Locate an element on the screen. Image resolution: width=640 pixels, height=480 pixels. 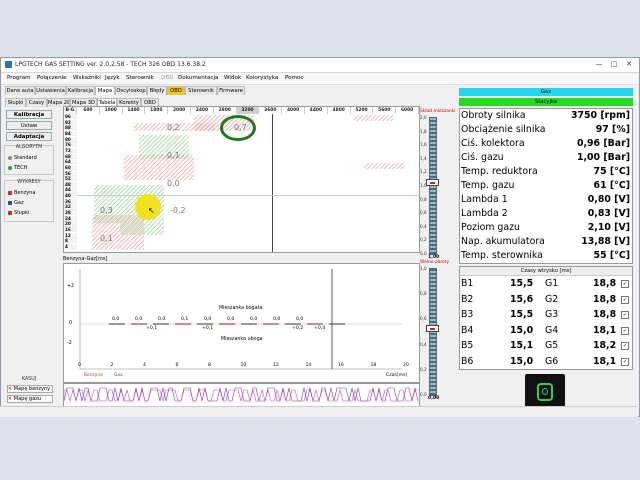
algorytm-standard: Standard is located at coordinates (22, 158).